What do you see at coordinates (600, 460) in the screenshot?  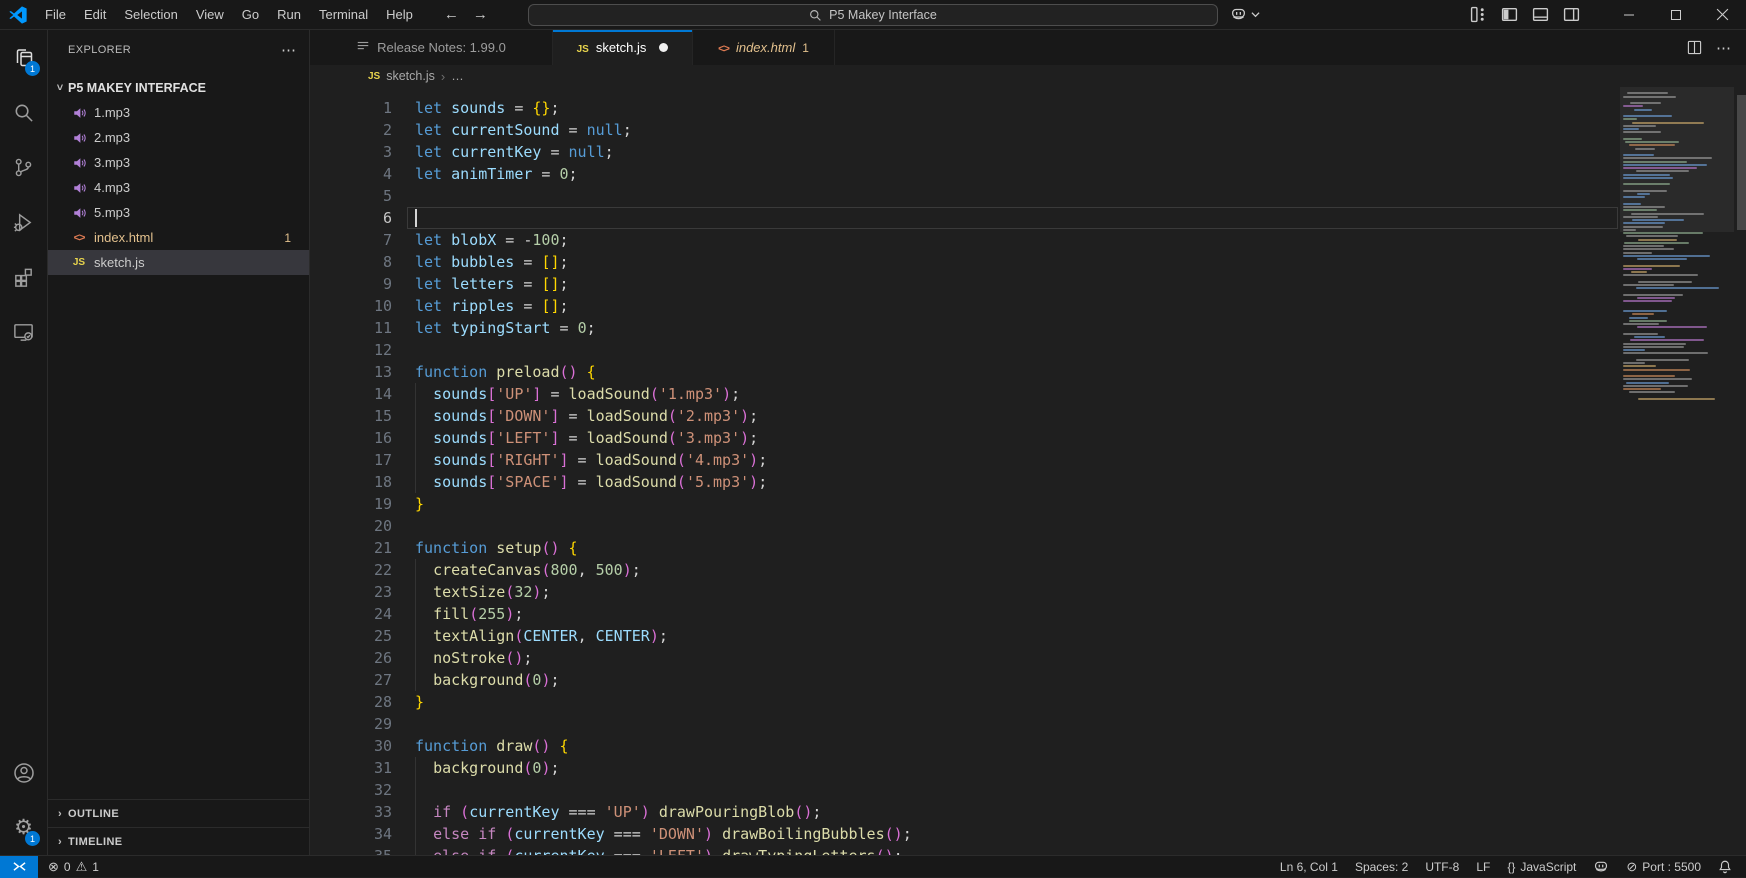 I see `line-text: sounds['RIGHT'] = loadSound('4.mp3');` at bounding box center [600, 460].